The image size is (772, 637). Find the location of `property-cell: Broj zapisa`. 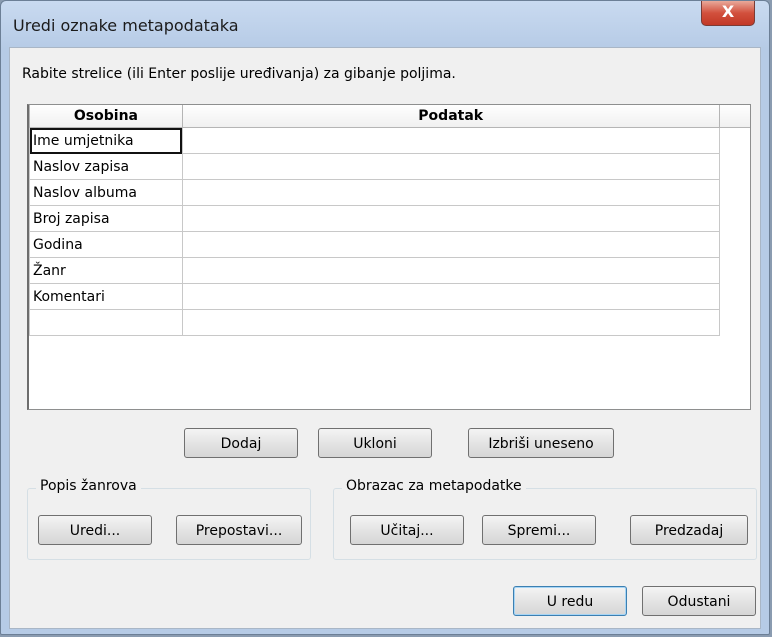

property-cell: Broj zapisa is located at coordinates (106, 218).